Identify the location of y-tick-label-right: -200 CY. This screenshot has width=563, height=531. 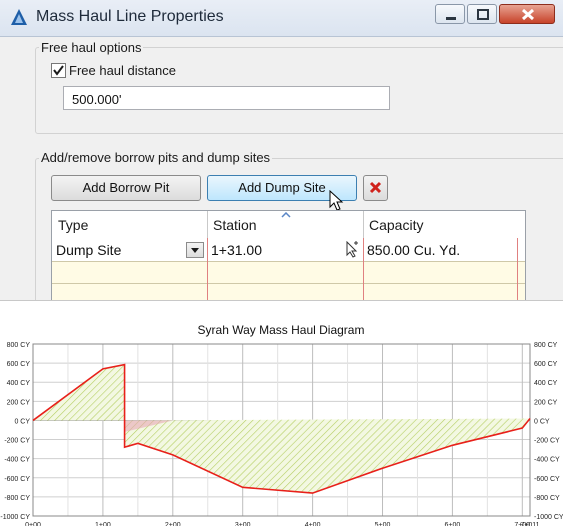
(547, 441).